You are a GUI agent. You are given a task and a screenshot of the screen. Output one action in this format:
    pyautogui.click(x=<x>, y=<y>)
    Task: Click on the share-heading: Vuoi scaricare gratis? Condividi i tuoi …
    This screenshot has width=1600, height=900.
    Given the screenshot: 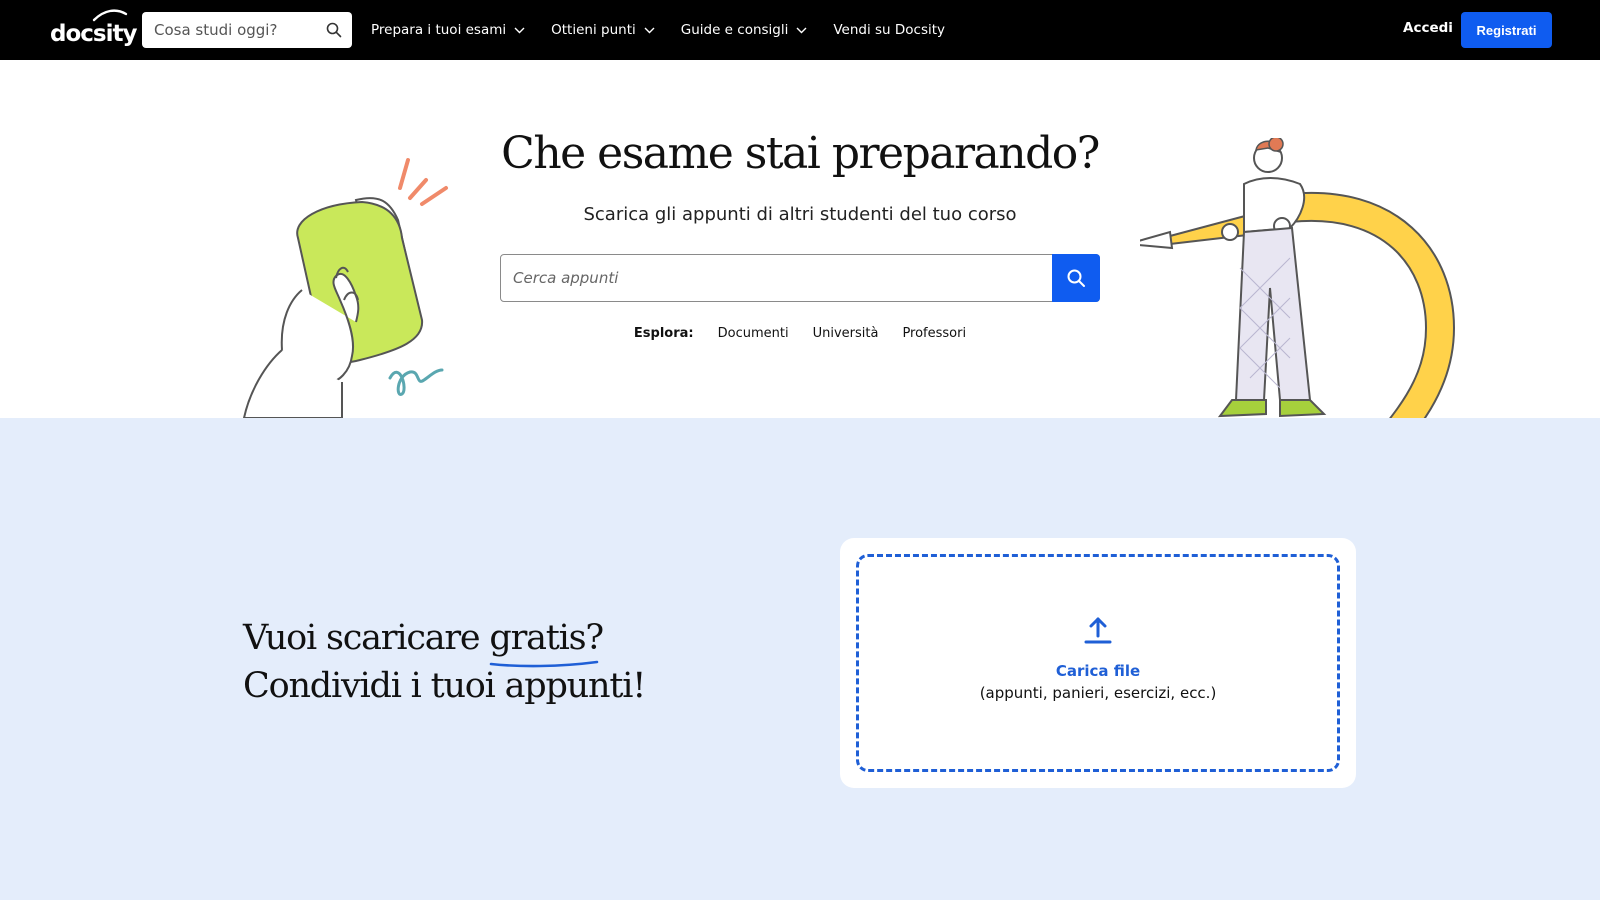 What is the action you would take?
    pyautogui.click(x=444, y=662)
    